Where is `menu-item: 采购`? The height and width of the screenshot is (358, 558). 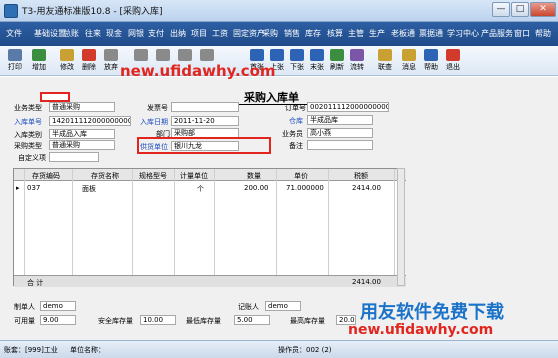
menu-item: 采购 is located at coordinates (270, 33).